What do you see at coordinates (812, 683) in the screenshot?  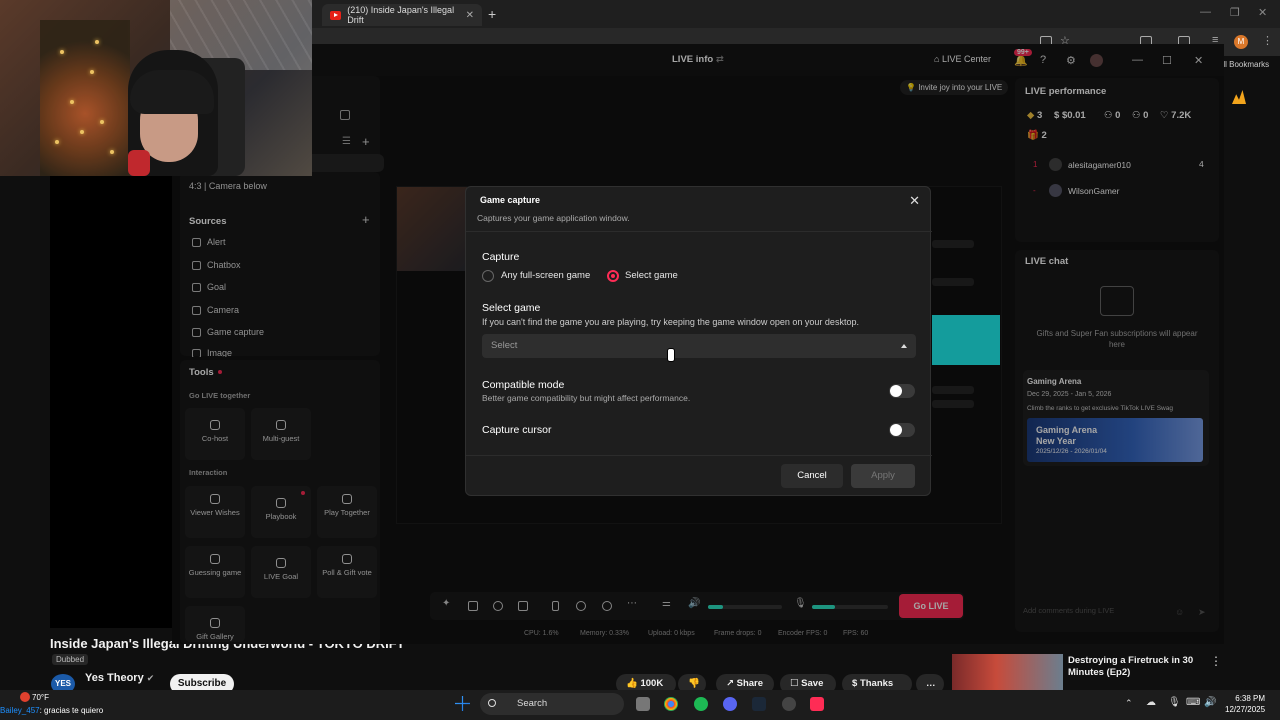 I see `save-label: Save` at bounding box center [812, 683].